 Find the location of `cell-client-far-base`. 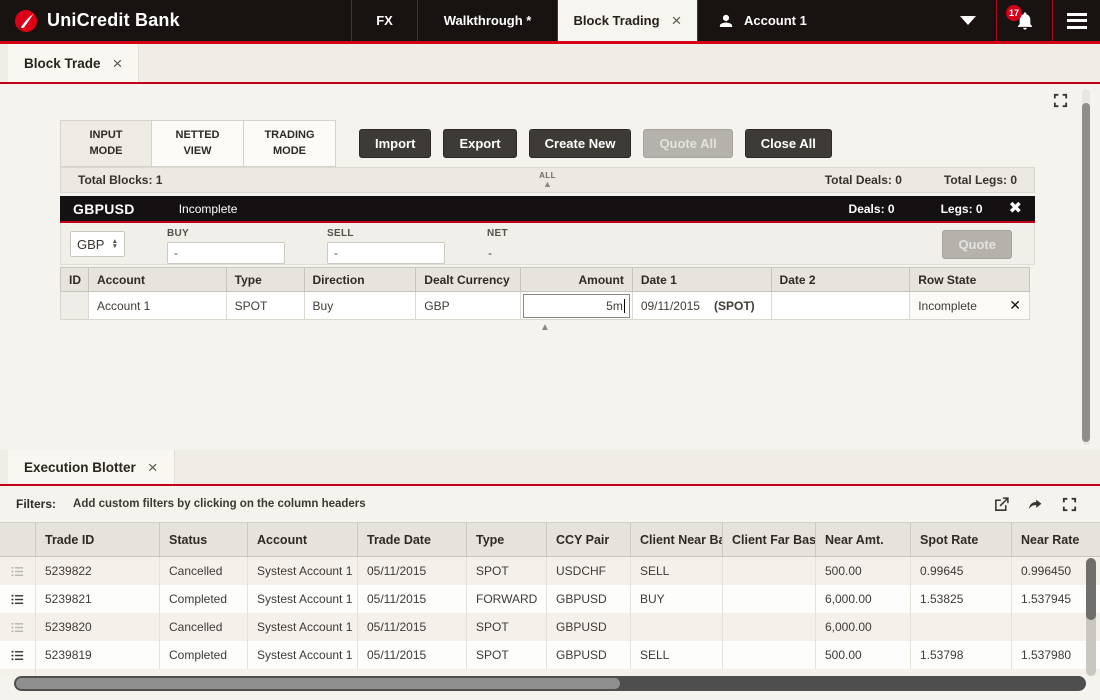

cell-client-far-base is located at coordinates (769, 571).